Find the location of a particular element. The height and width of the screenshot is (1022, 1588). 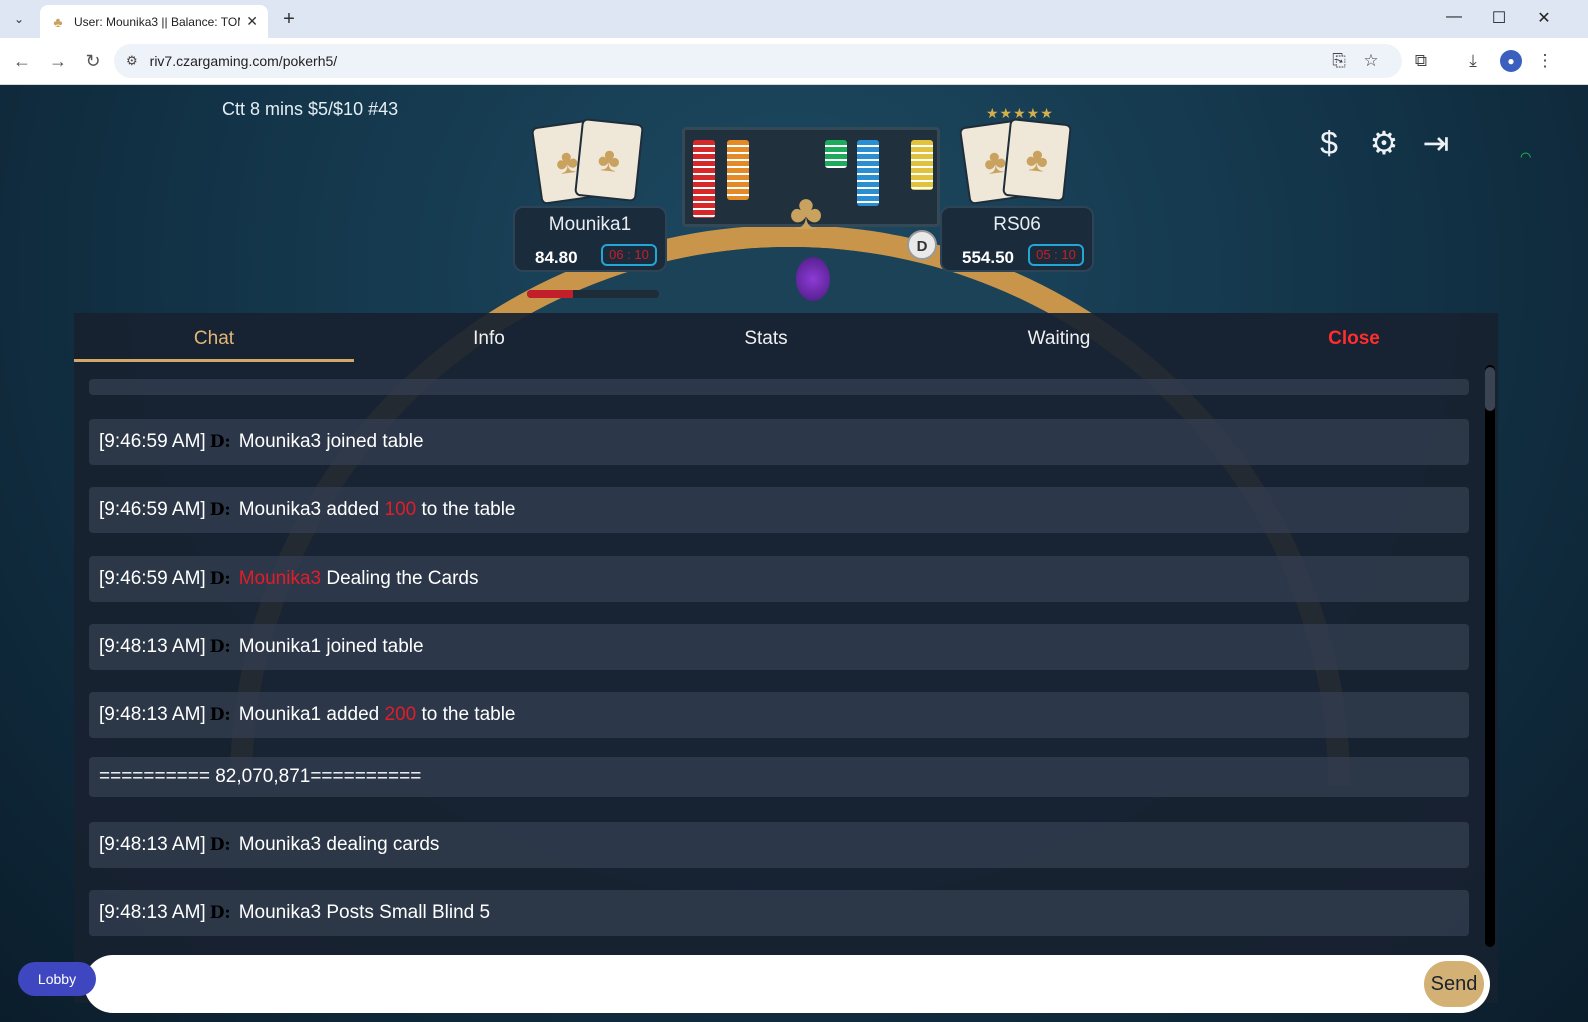

chat-scrollbar-thumb is located at coordinates (1490, 389).